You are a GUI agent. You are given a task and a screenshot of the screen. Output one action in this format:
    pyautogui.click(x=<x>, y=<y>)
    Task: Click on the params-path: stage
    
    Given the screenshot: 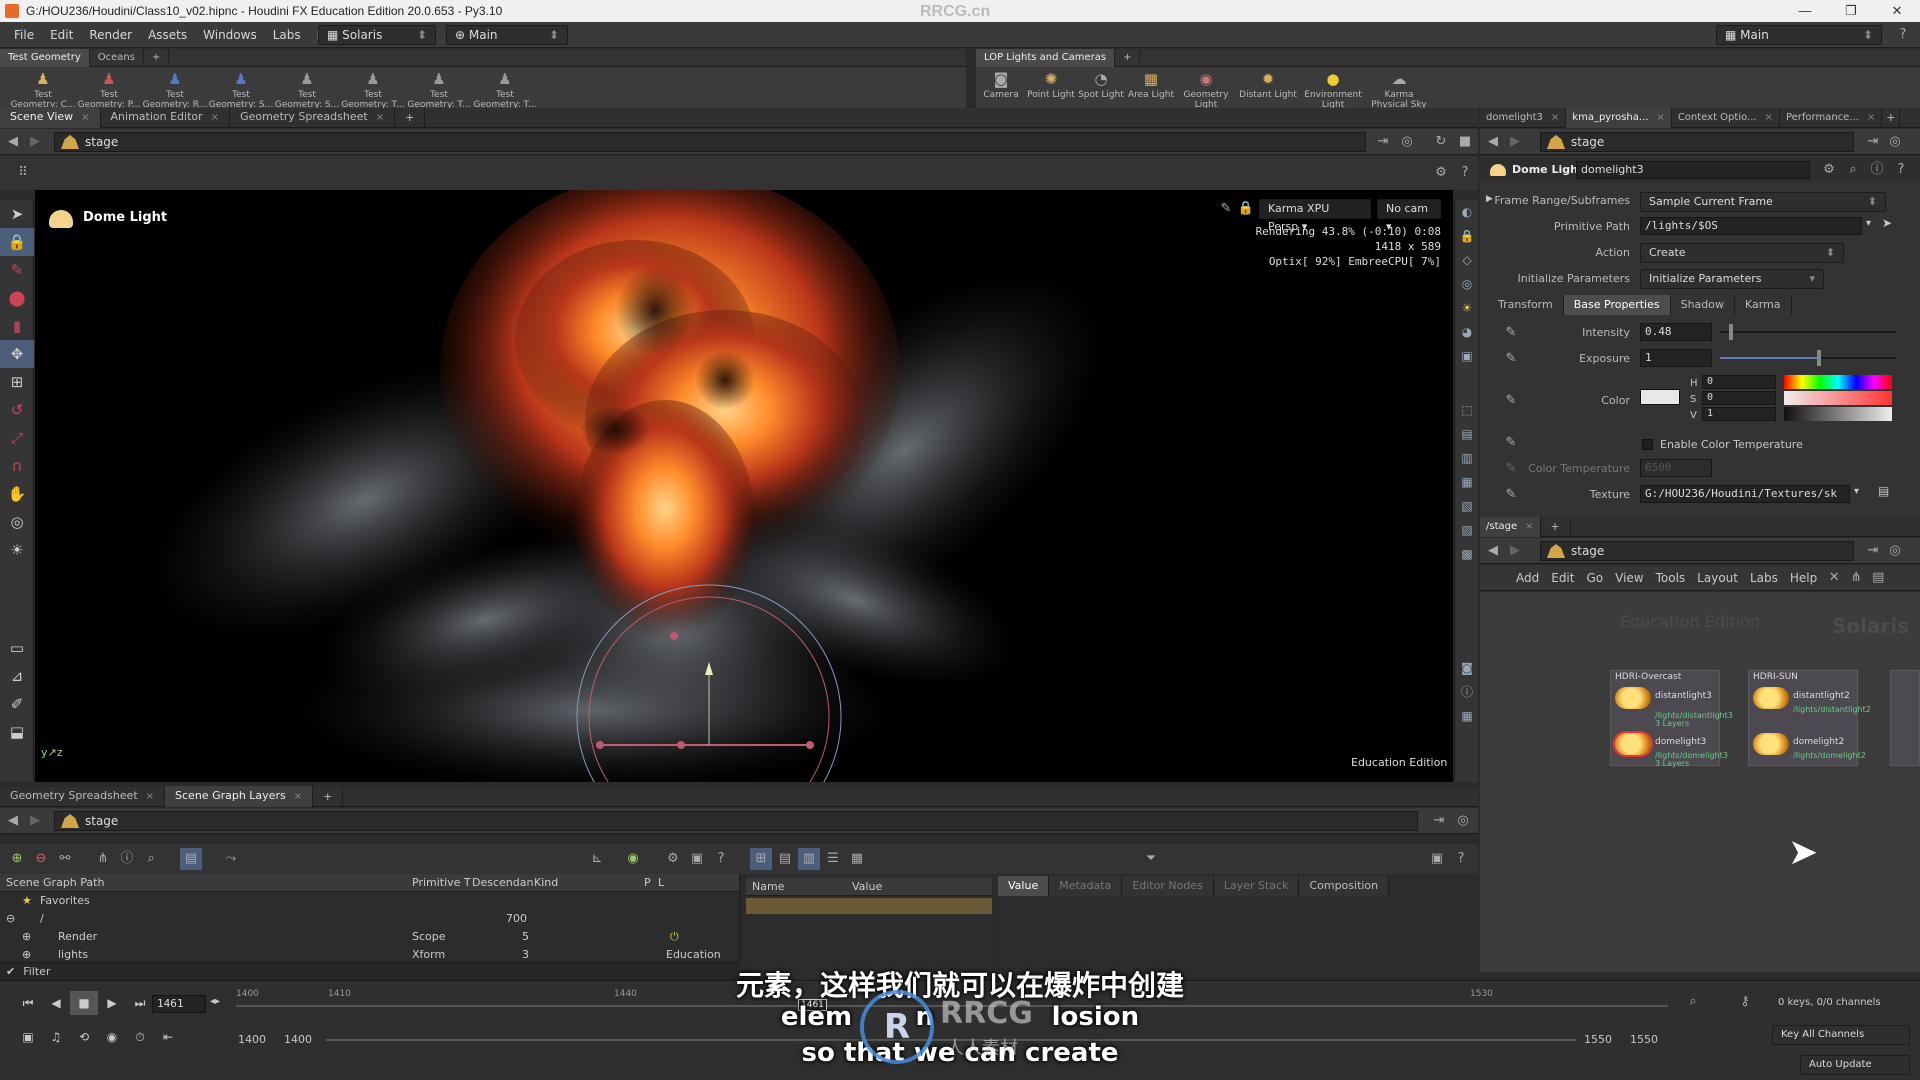 What is the action you would take?
    pyautogui.click(x=1697, y=142)
    